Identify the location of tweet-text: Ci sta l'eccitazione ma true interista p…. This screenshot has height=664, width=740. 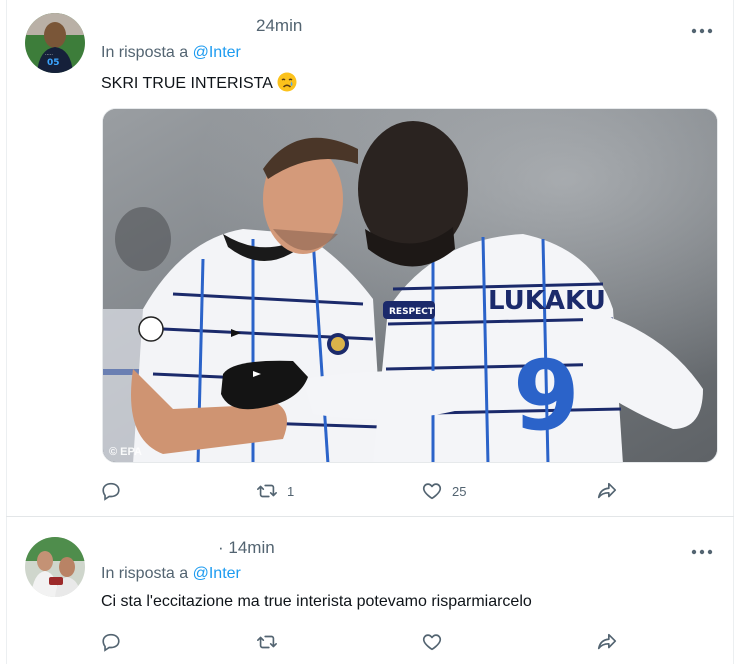
(316, 601).